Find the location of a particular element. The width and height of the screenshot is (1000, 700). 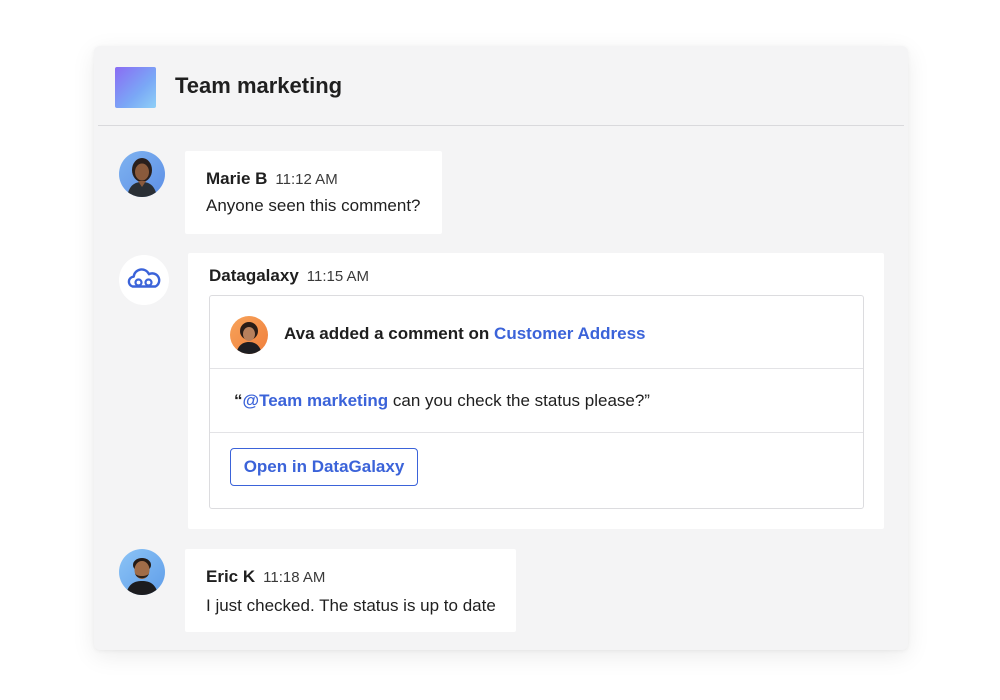

notification-text: Ava added a comment on Customer Address is located at coordinates (465, 334).